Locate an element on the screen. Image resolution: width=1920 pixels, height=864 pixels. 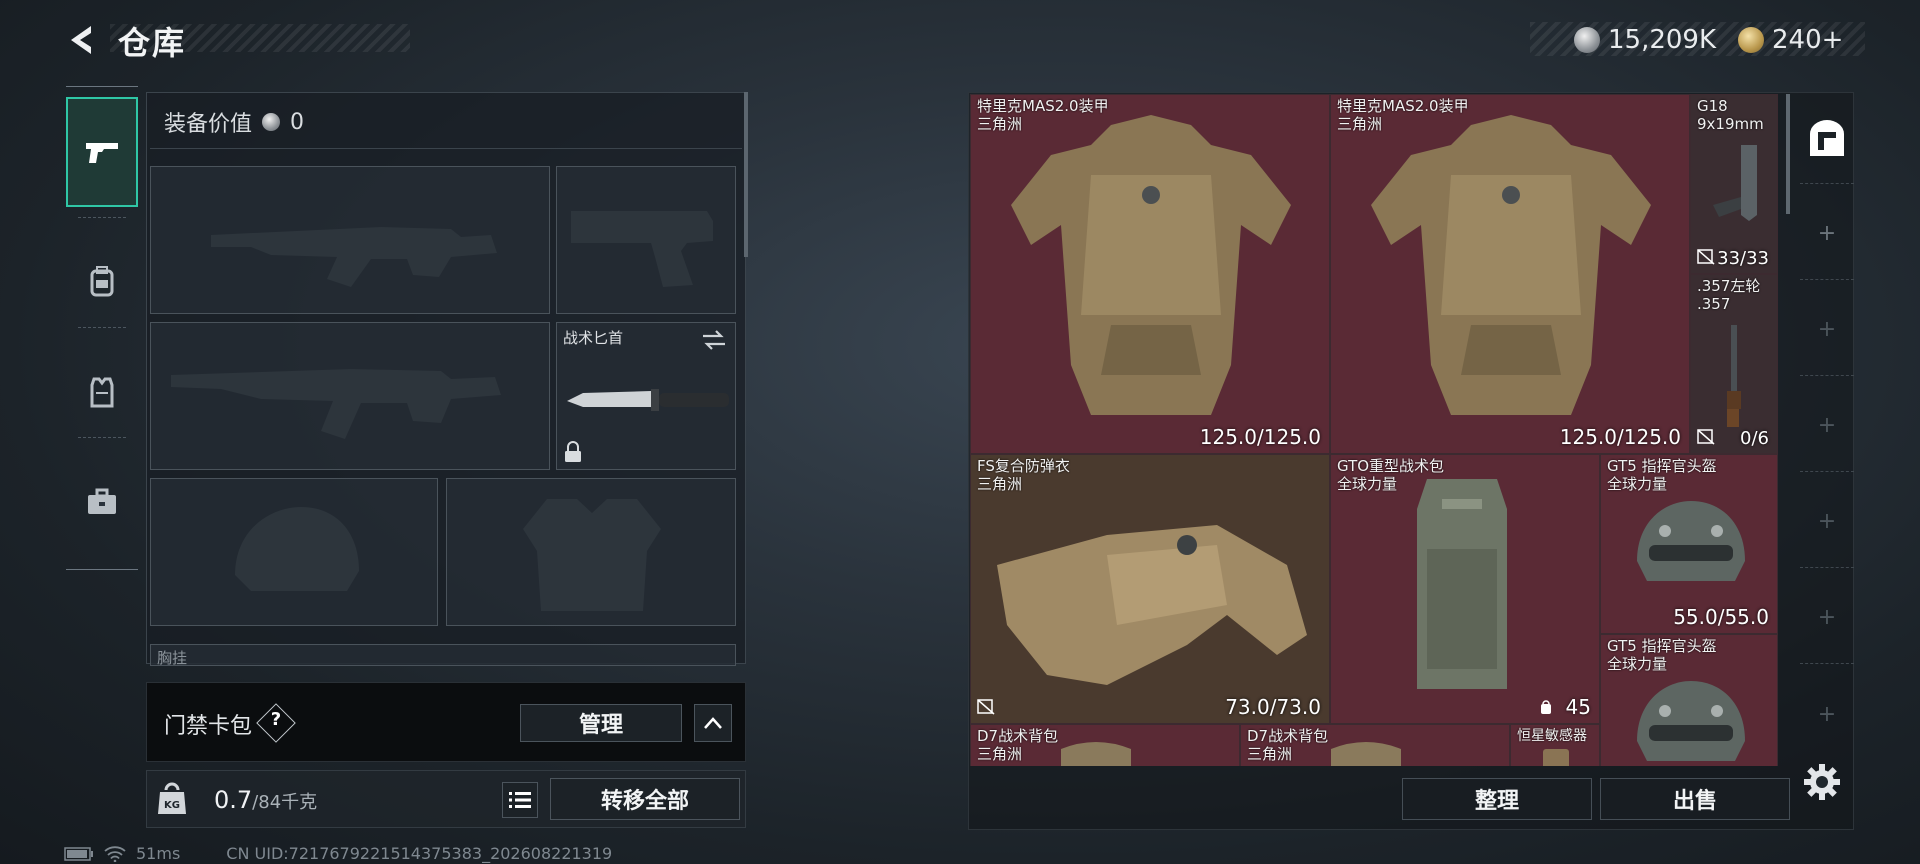
inventory-item: GT5 指挥官头盔 全球力量 55.0/55.0 is located at coordinates (1689, 544).